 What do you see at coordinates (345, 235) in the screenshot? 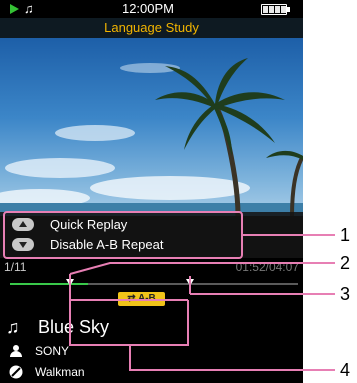
I see `callout-1: 1` at bounding box center [345, 235].